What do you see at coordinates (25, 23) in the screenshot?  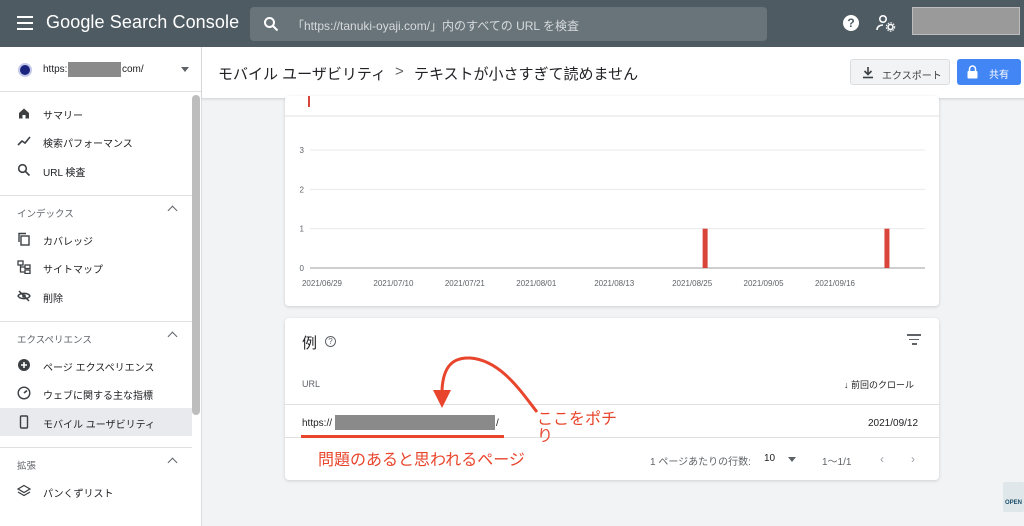 I see `menu-icon` at bounding box center [25, 23].